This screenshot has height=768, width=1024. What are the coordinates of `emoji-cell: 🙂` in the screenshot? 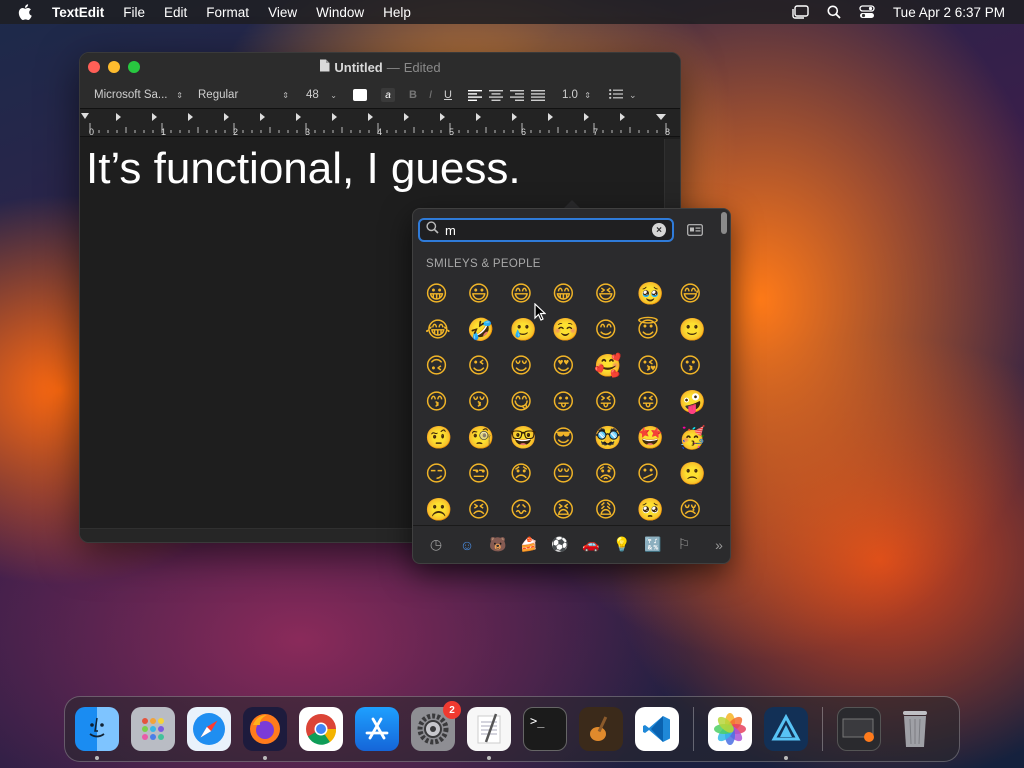 It's located at (698, 331).